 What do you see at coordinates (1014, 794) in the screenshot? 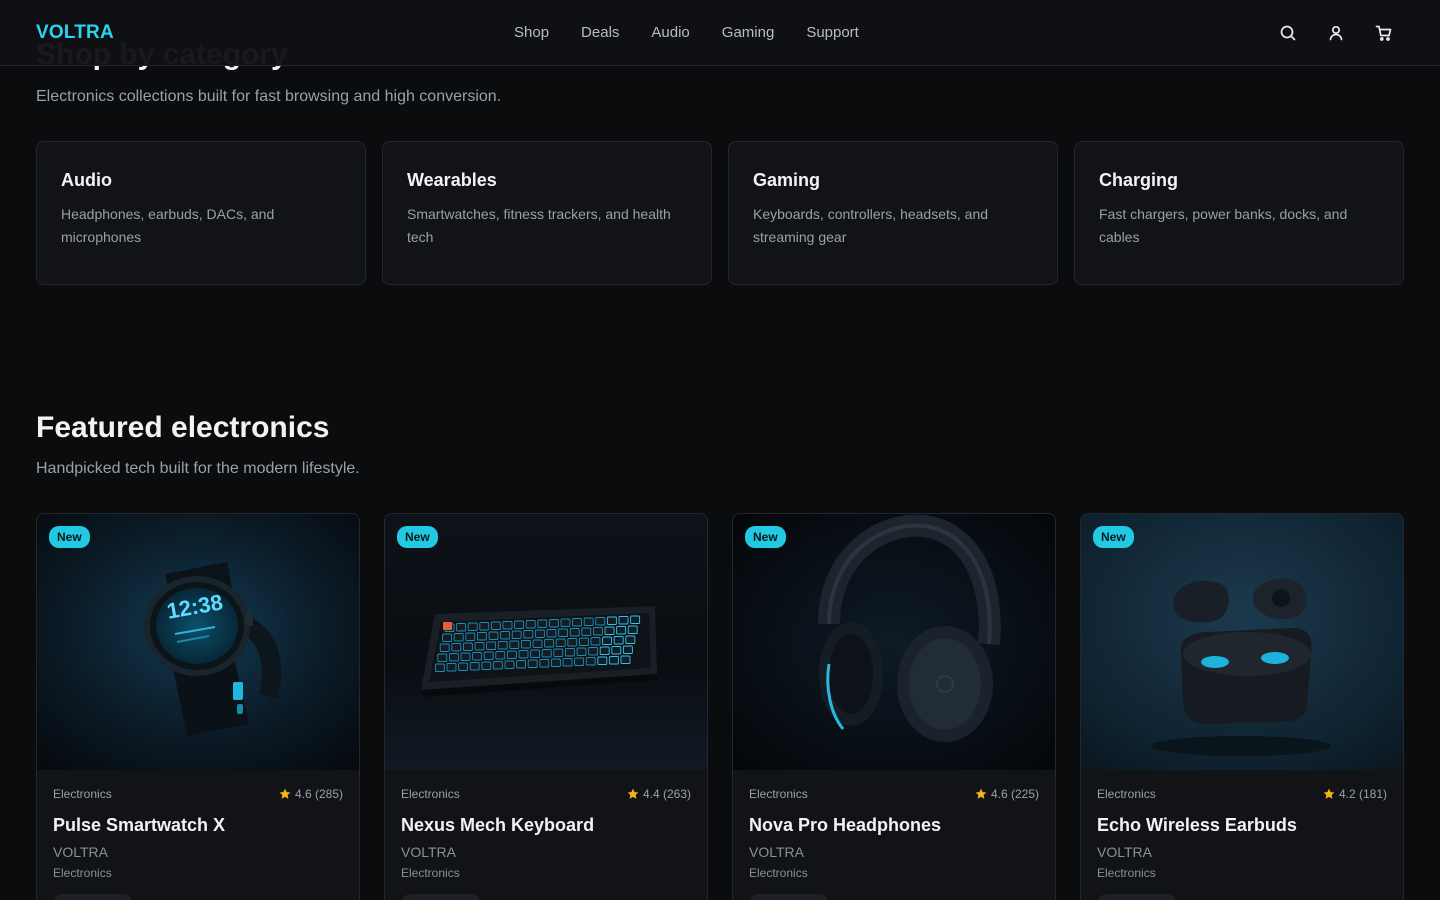
I see `rating-text: 4.6 (225)` at bounding box center [1014, 794].